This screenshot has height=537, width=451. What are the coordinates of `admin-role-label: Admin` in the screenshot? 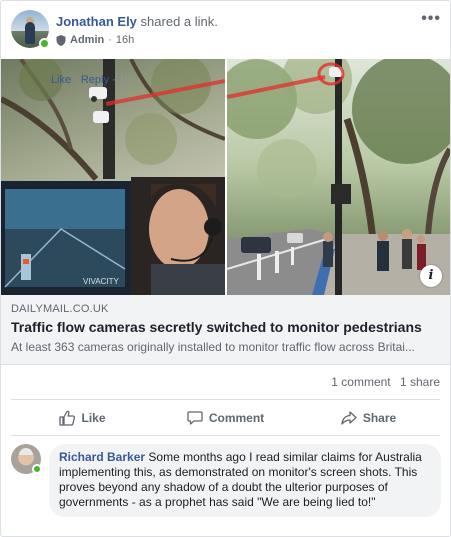 It's located at (87, 40).